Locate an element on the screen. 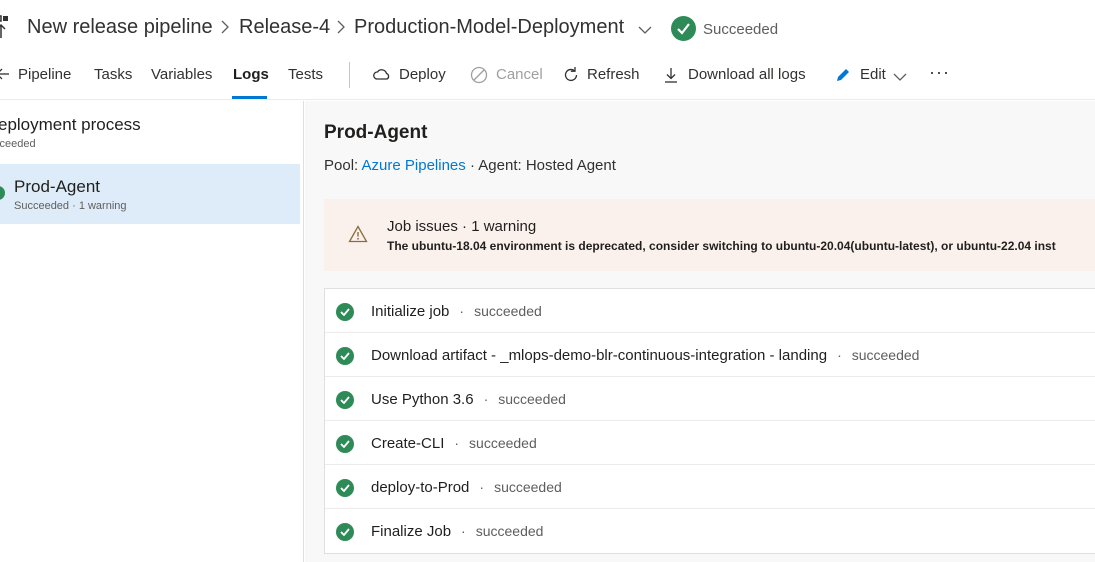 The height and width of the screenshot is (562, 1095). release-pipeline-icon is located at coordinates (8, 27).